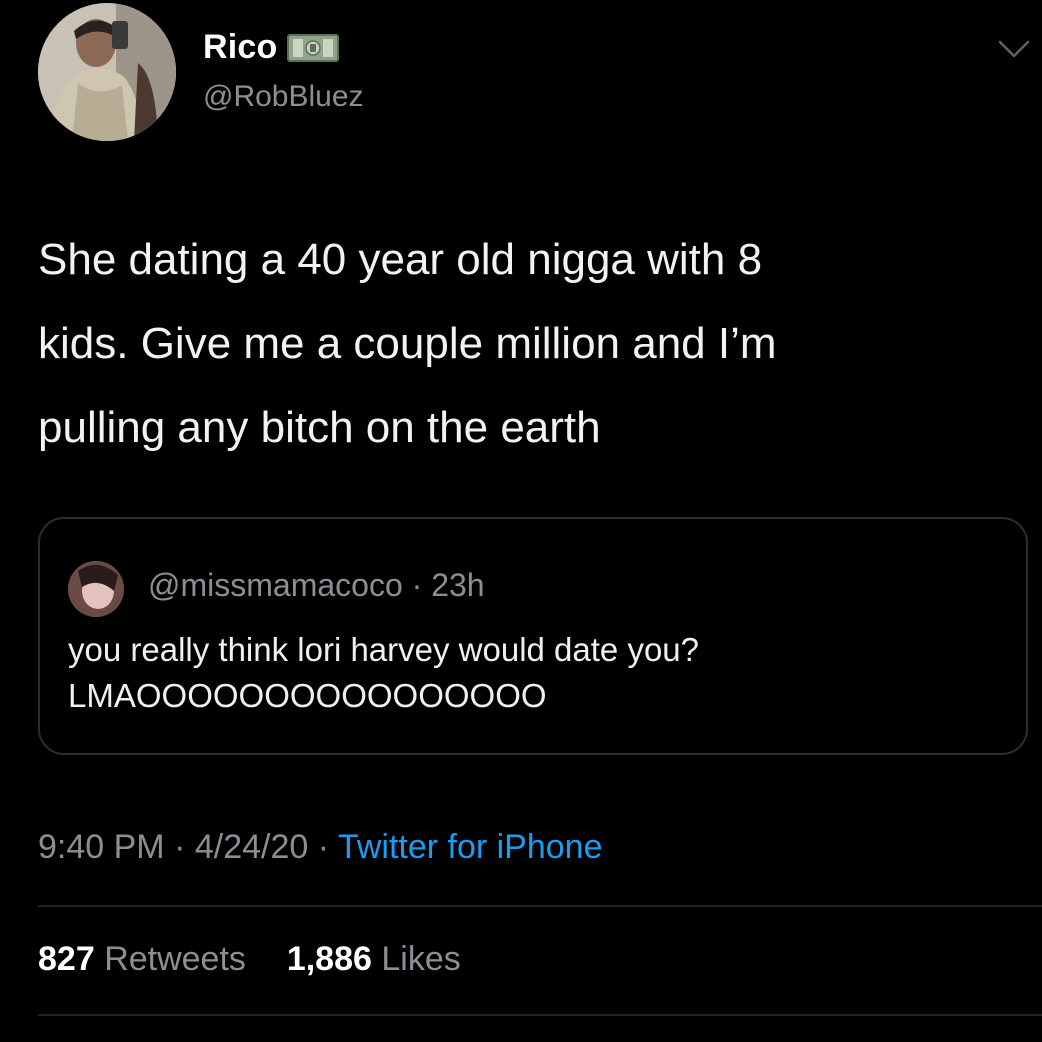 Image resolution: width=1042 pixels, height=1042 pixels. I want to click on tweet-source-link: Twitter for iPhone, so click(470, 847).